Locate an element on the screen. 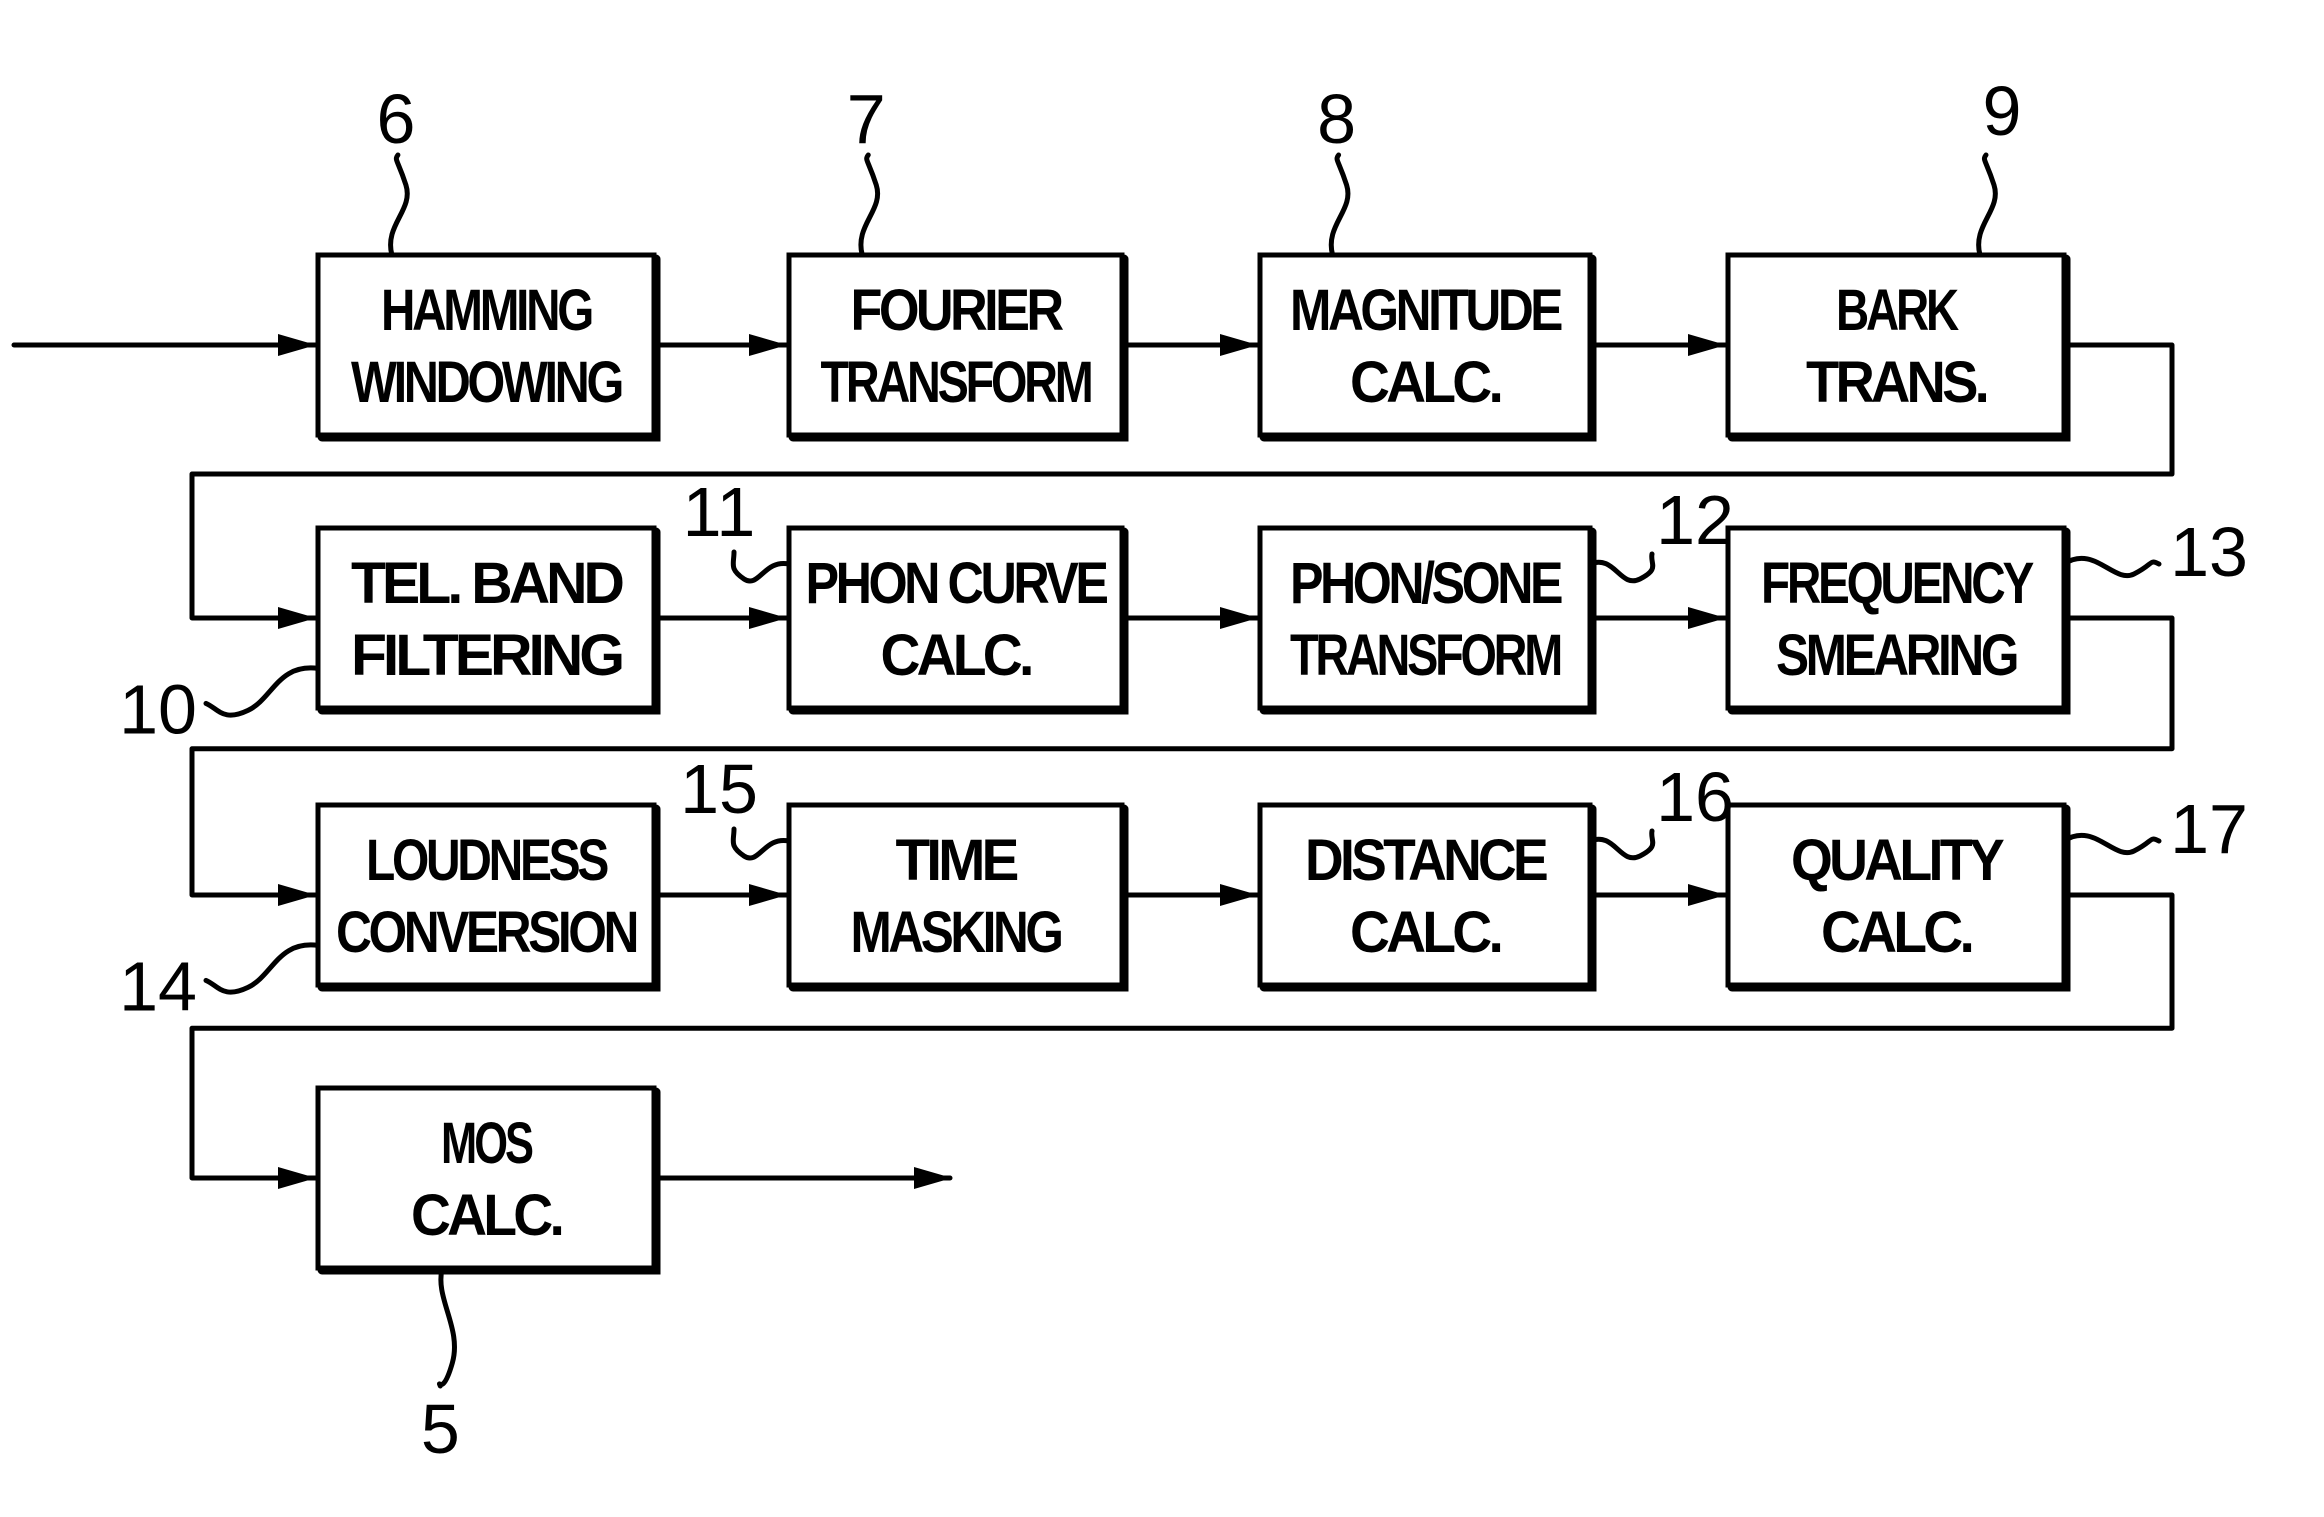 Image resolution: width=2324 pixels, height=1517 pixels. reference-numeral: 15 is located at coordinates (719, 789).